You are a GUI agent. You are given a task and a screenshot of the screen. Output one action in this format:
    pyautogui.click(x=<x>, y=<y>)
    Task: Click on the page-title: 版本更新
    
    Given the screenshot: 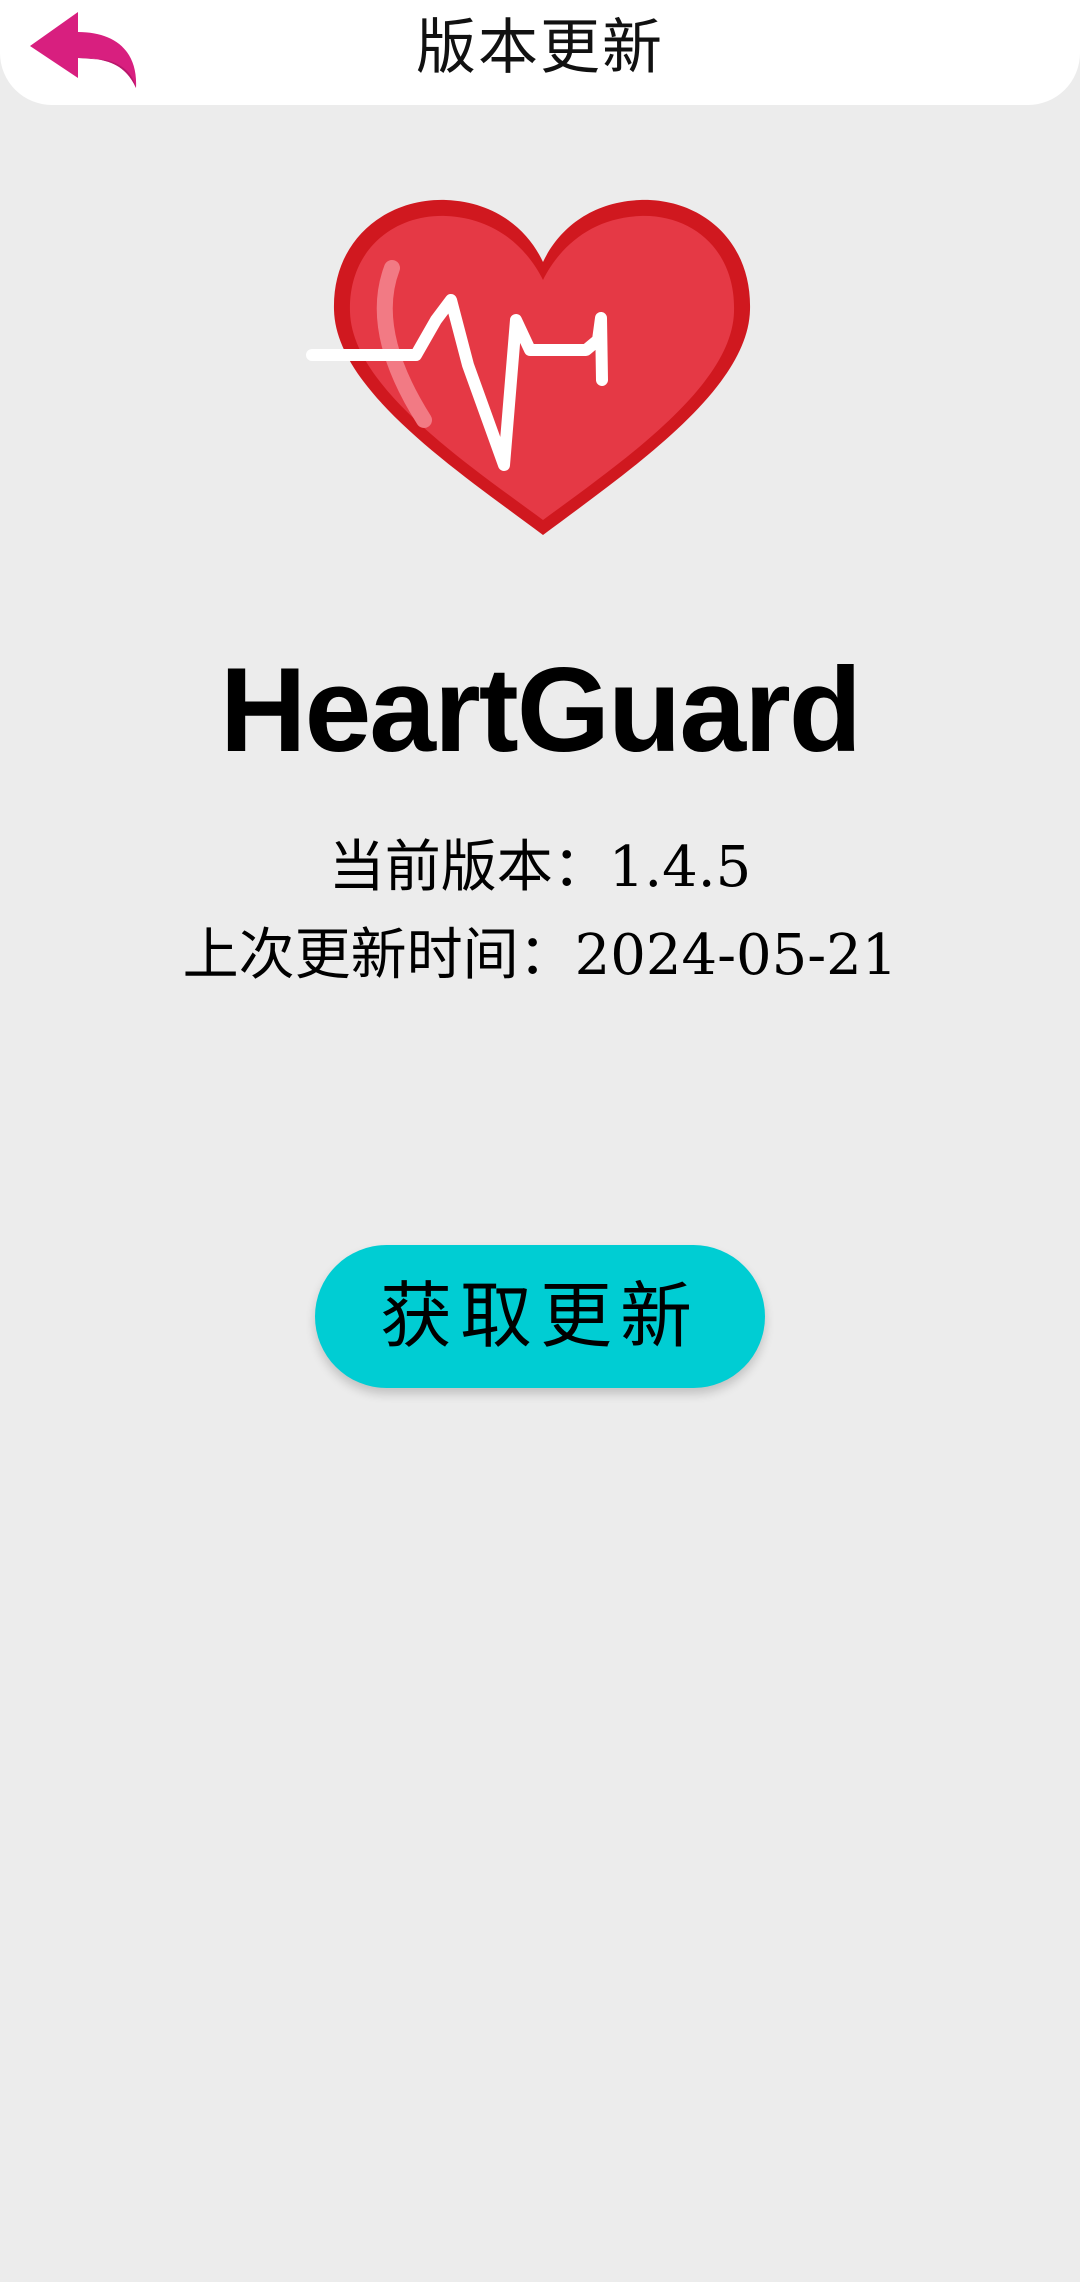 What is the action you would take?
    pyautogui.click(x=540, y=48)
    